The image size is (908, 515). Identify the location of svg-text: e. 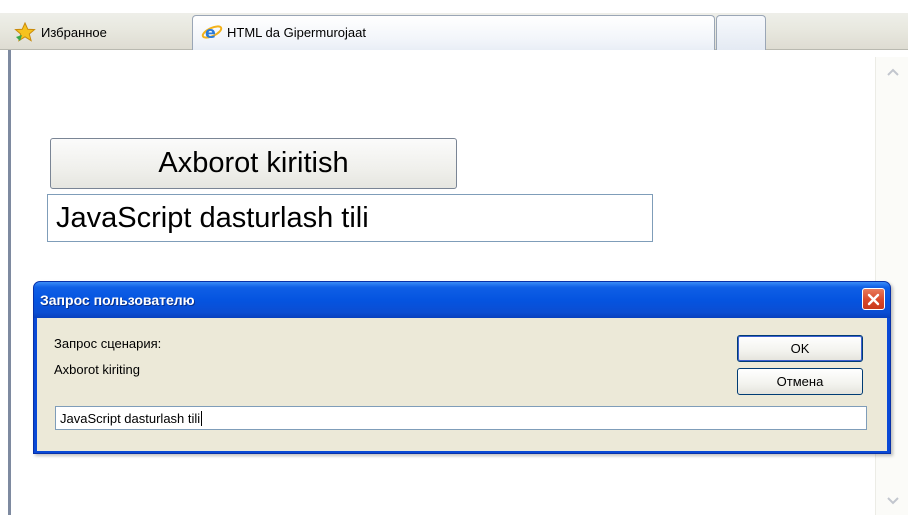
(210, 32).